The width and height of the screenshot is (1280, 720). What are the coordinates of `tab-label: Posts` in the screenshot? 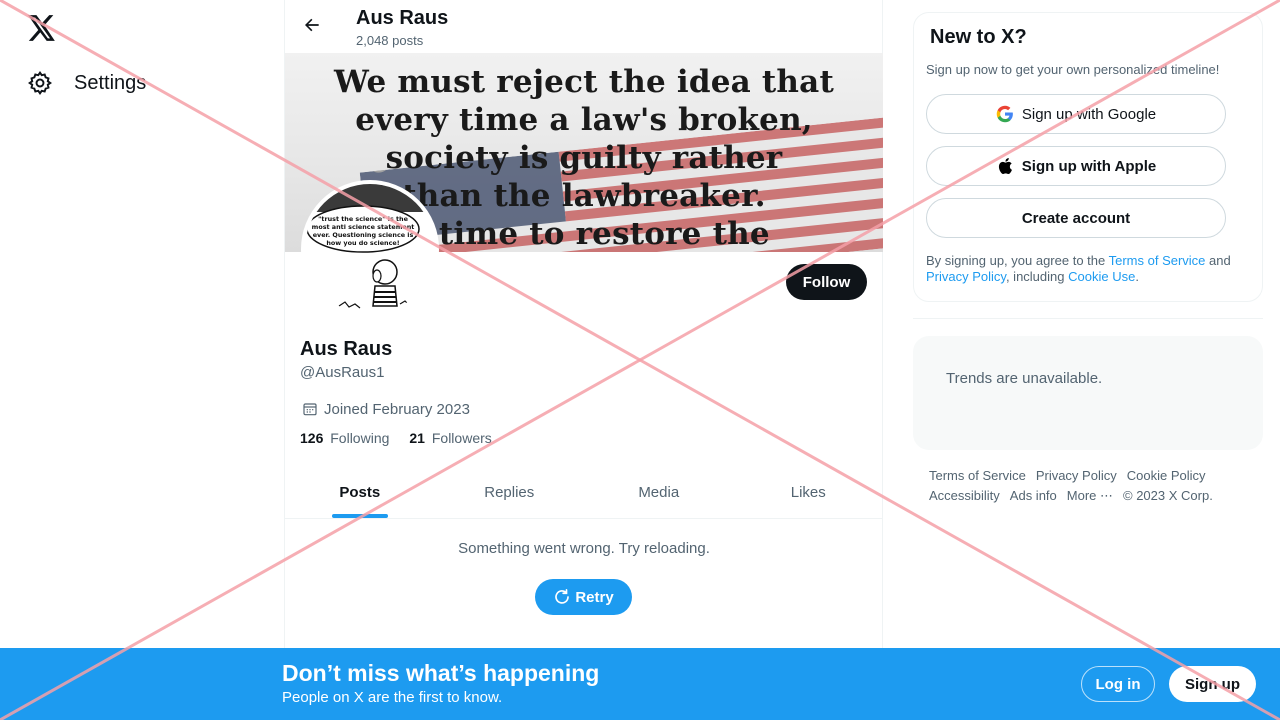 It's located at (360, 492).